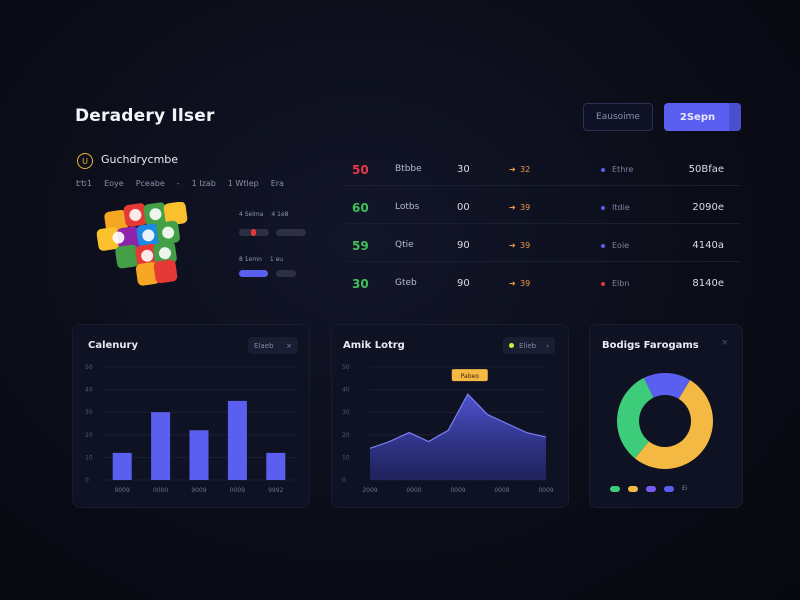  I want to click on row-label: Eoie, so click(621, 245).